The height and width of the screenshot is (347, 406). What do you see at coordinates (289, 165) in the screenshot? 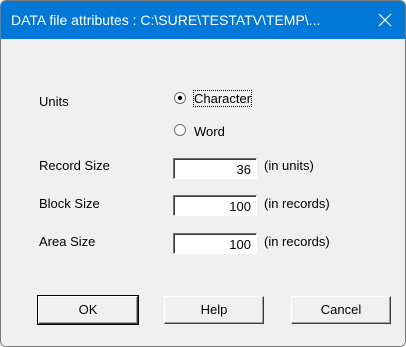
I see `record-size-unit: (in units)` at bounding box center [289, 165].